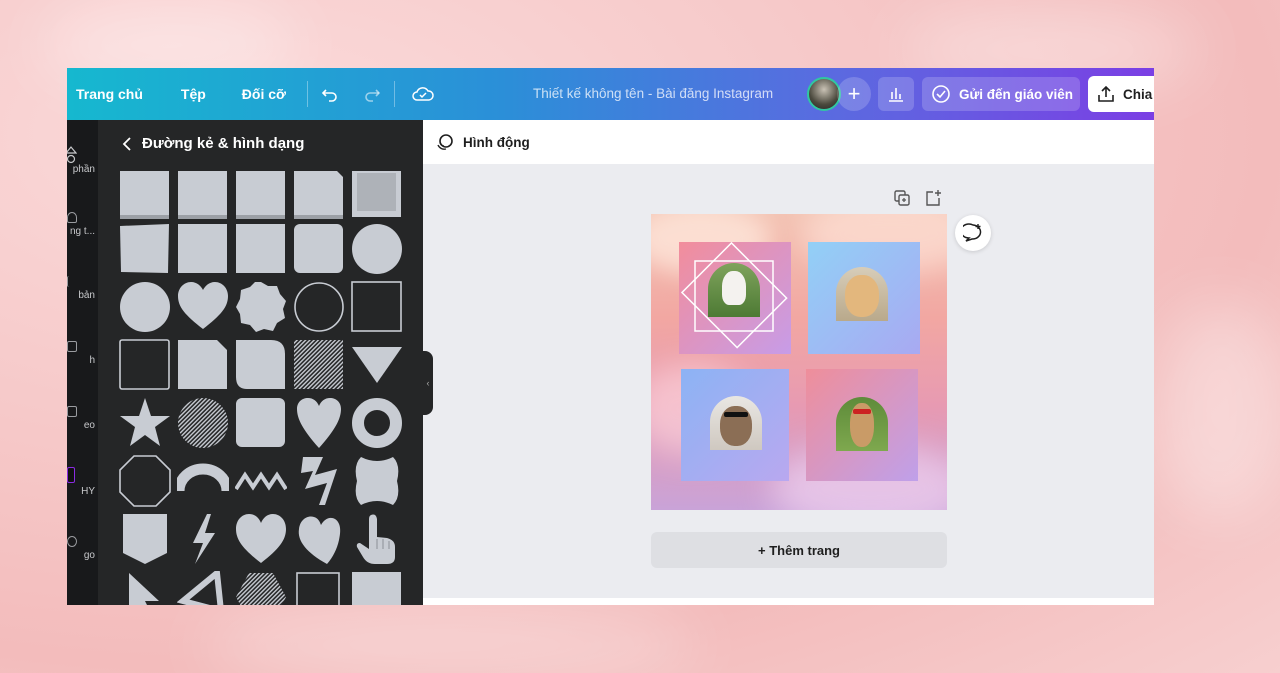  What do you see at coordinates (82, 288) in the screenshot?
I see `sidebar-item-text: bản` at bounding box center [82, 288].